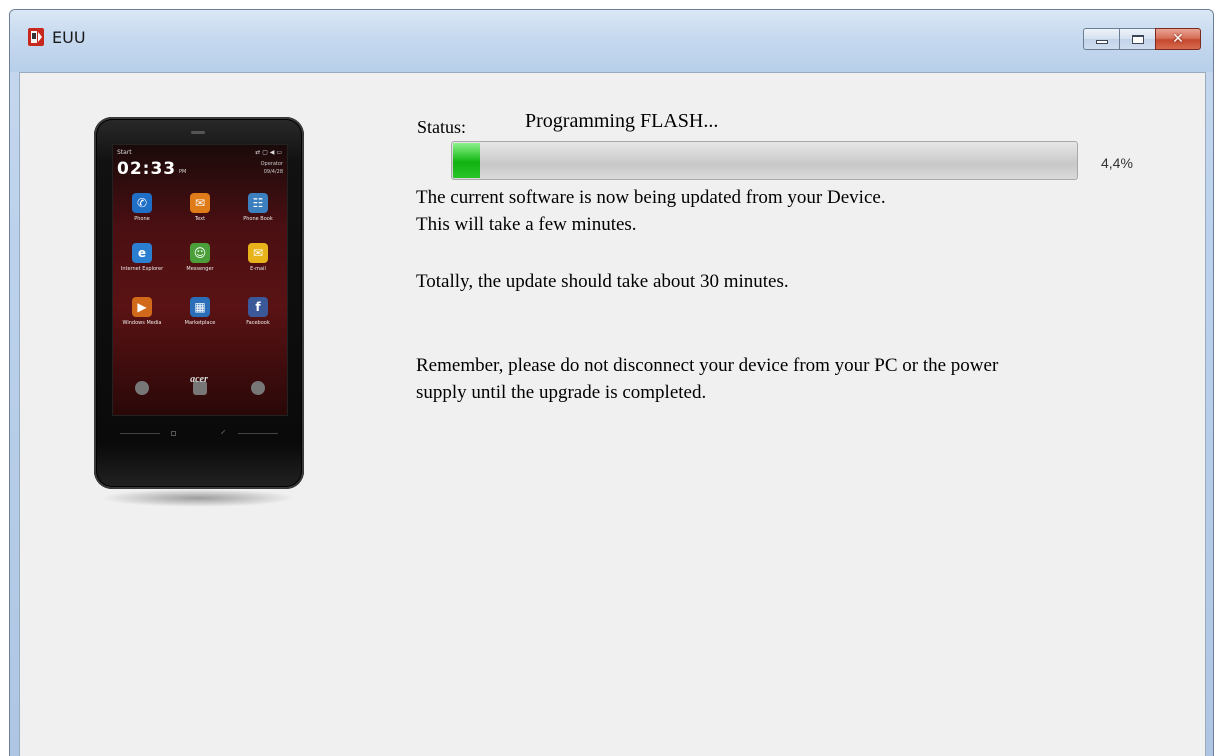 The image size is (1214, 756). I want to click on phone-tile: ▶ Windows Media, so click(142, 311).